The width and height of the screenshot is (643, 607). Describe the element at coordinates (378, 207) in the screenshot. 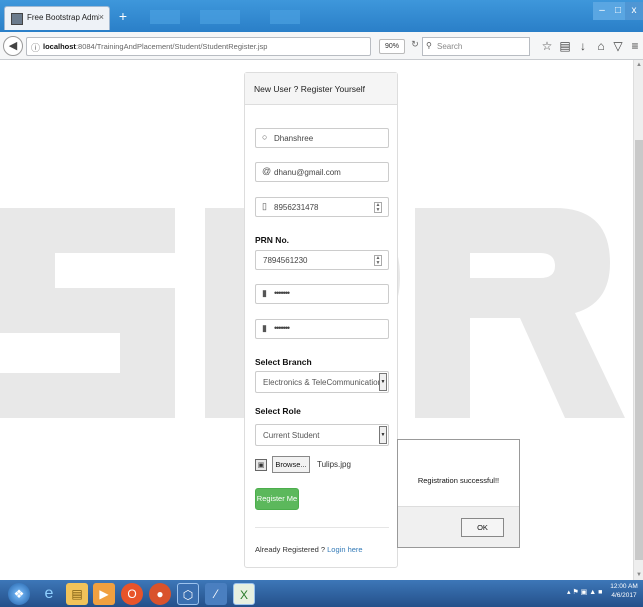

I see `phone-spinner-icon: ▲ ▼` at that location.